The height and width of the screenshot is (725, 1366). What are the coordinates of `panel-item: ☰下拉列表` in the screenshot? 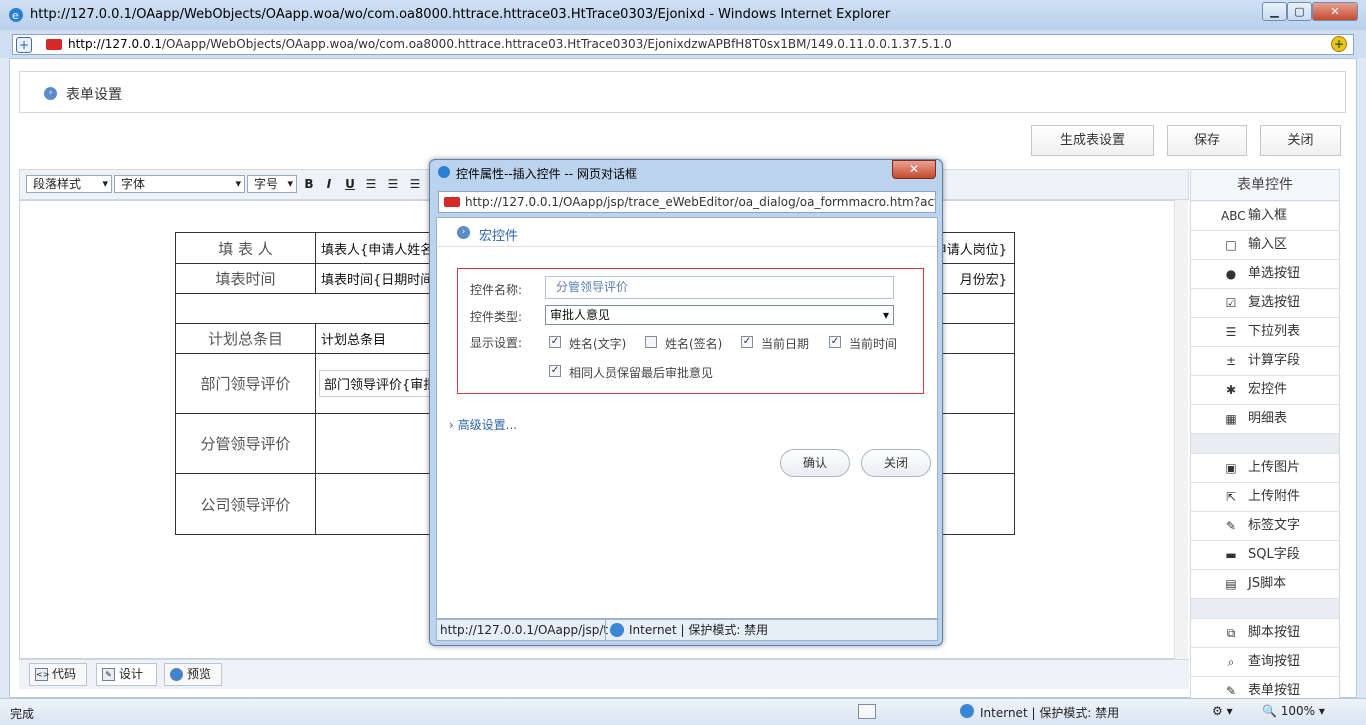 It's located at (1265, 332).